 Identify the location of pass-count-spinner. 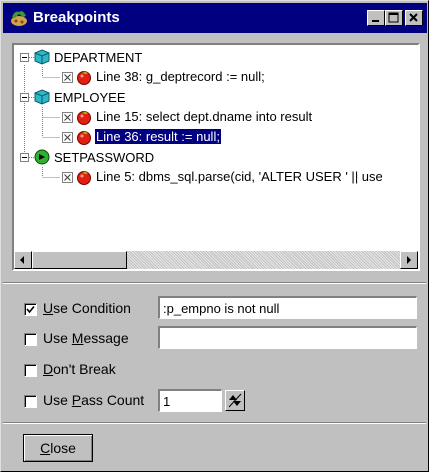
(235, 400).